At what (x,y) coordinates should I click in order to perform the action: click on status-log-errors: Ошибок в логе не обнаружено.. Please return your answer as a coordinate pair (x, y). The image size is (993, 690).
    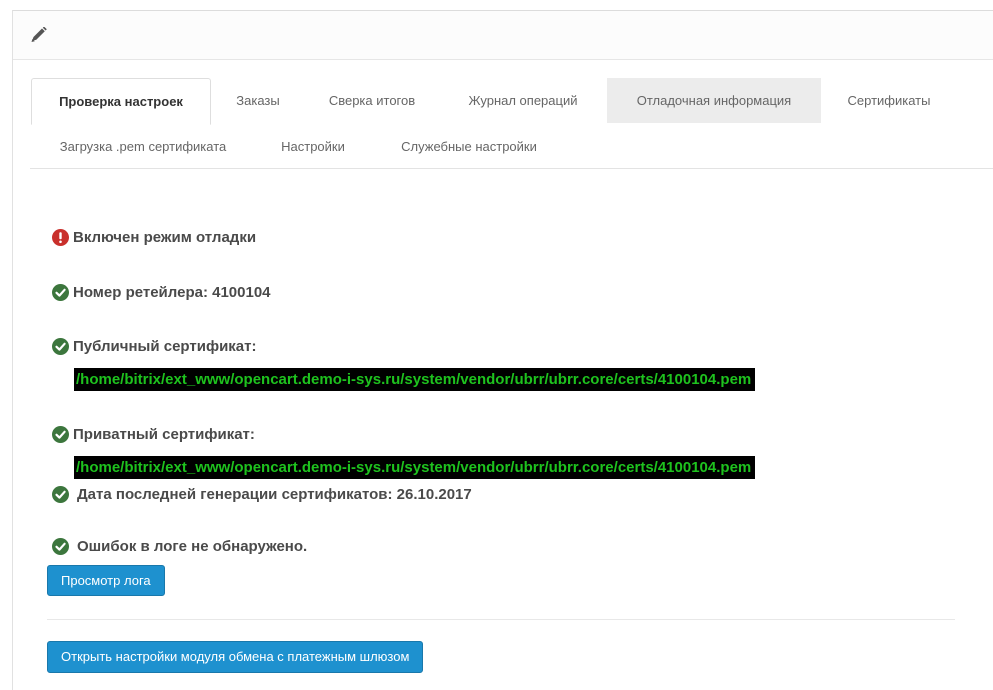
    Looking at the image, I should click on (179, 546).